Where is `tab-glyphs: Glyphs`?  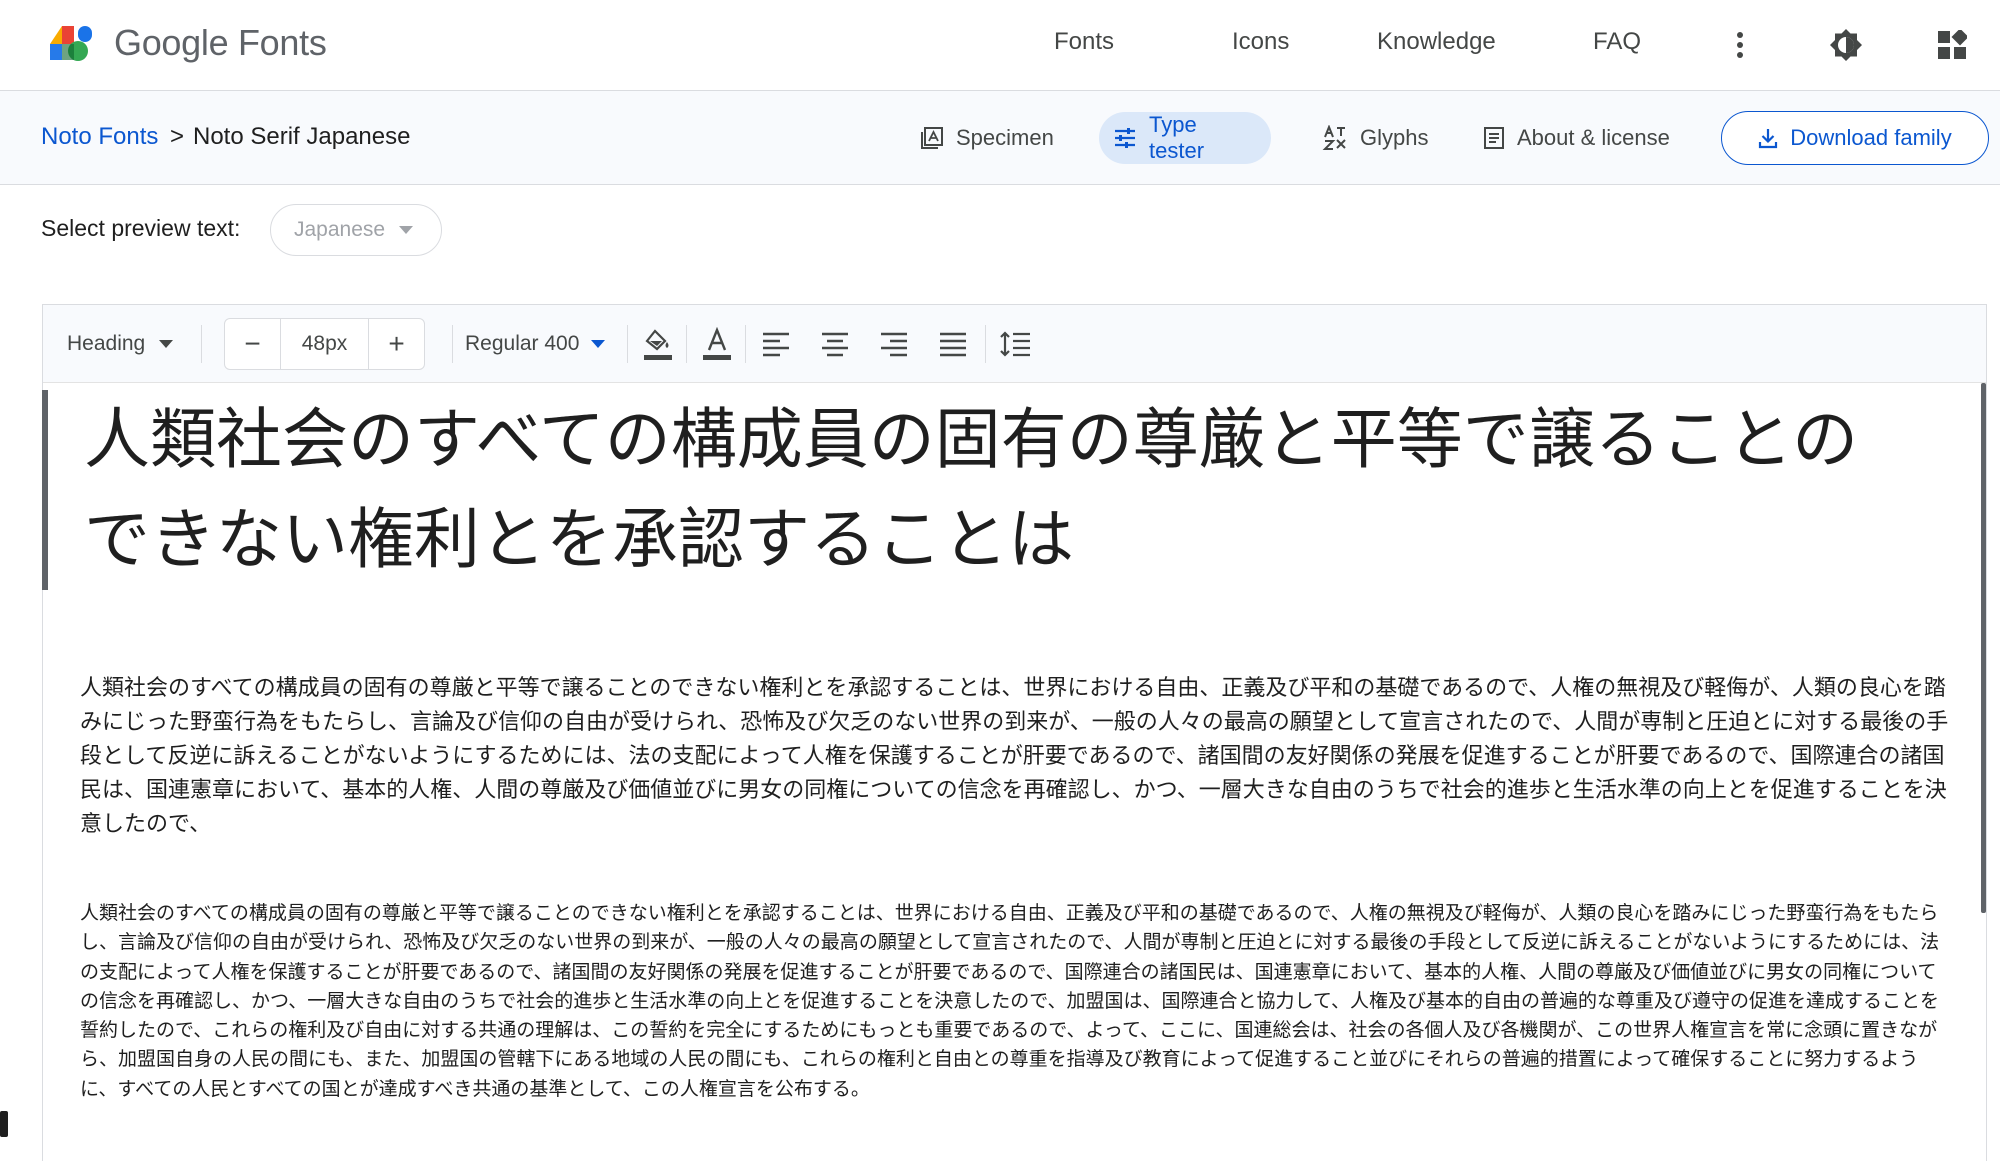 tab-glyphs: Glyphs is located at coordinates (1375, 138).